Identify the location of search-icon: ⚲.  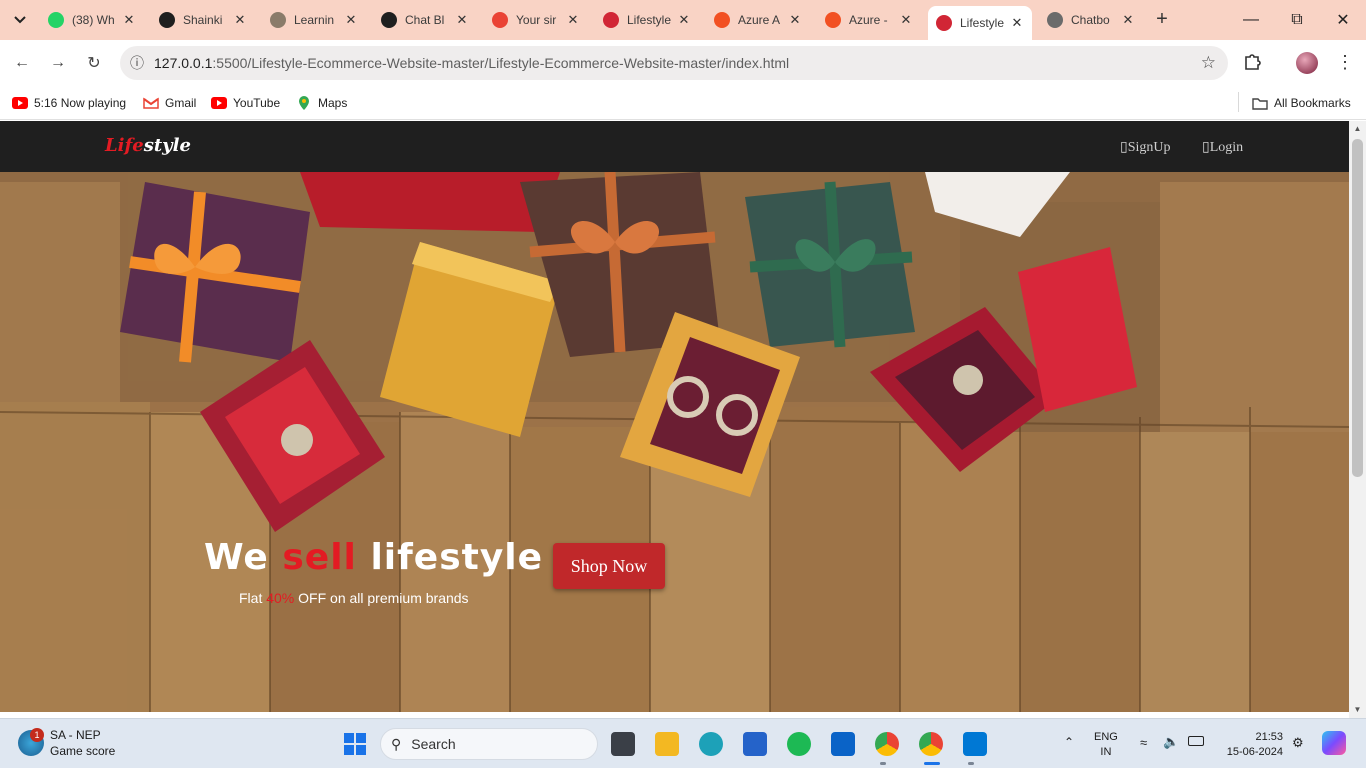
(396, 743).